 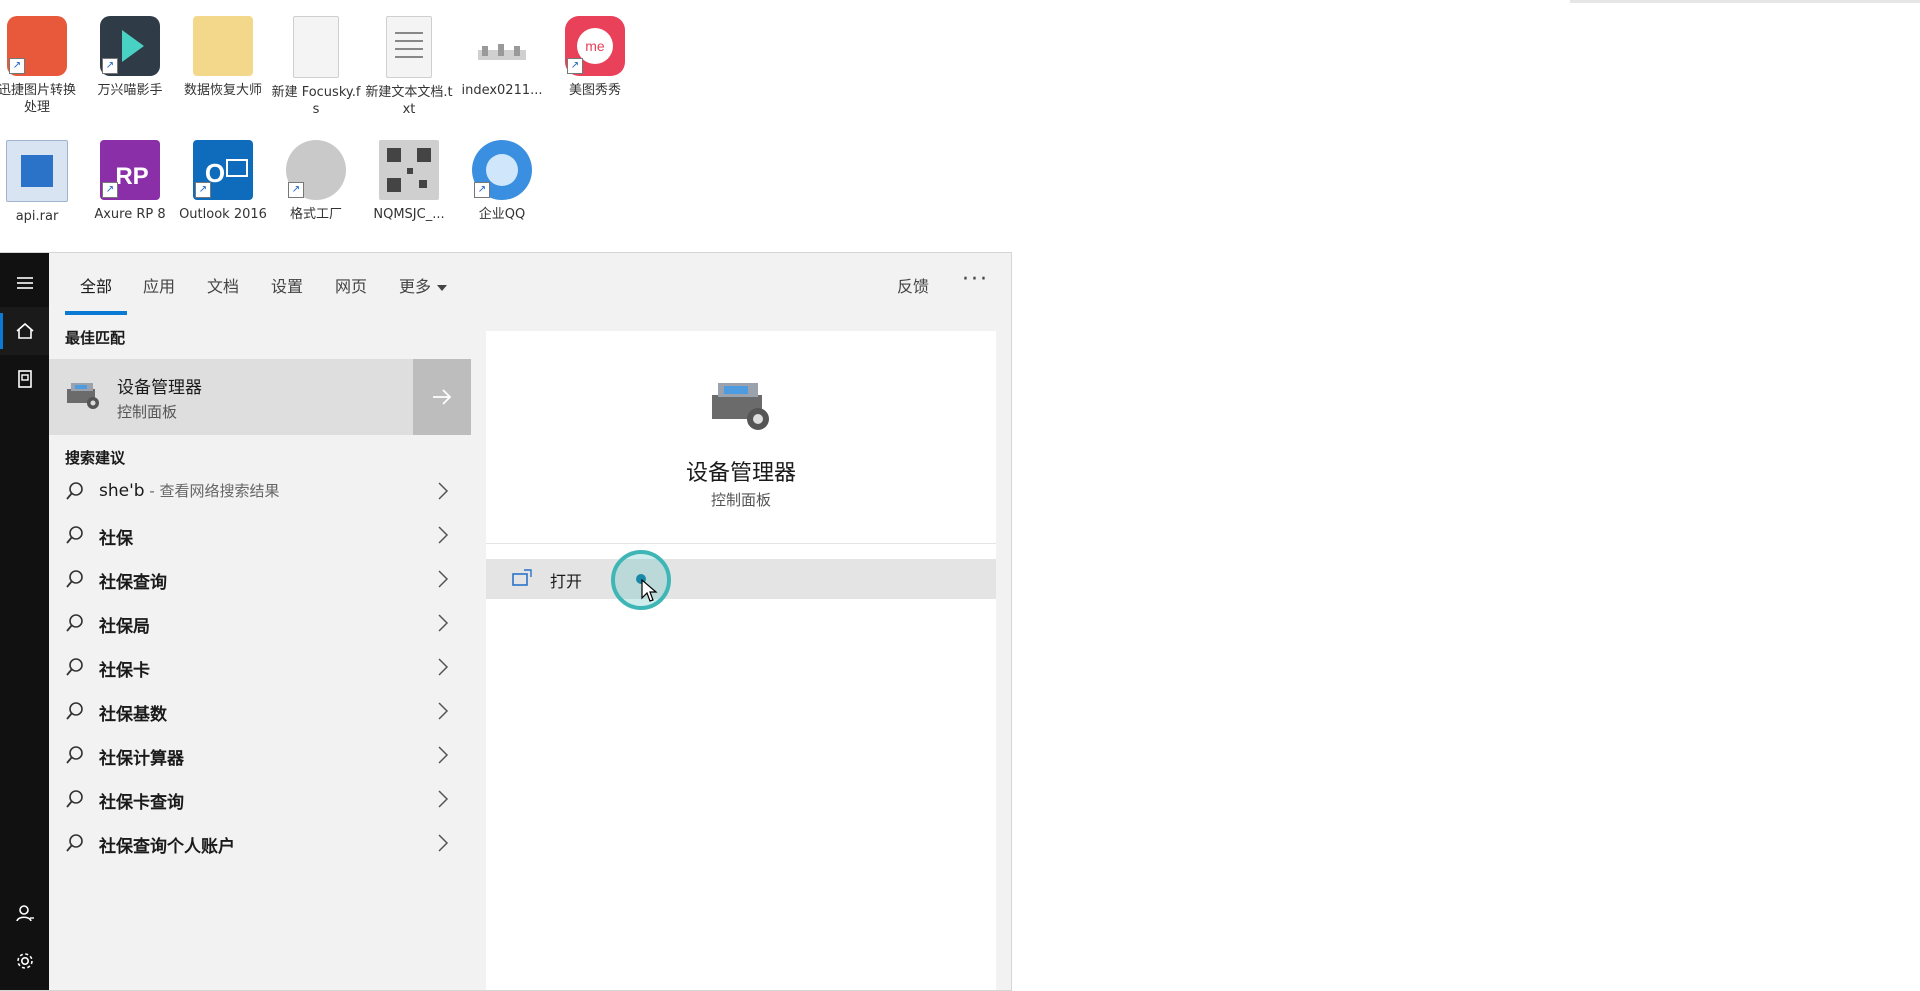 I want to click on video-editor-icon: ↗, so click(x=130, y=46).